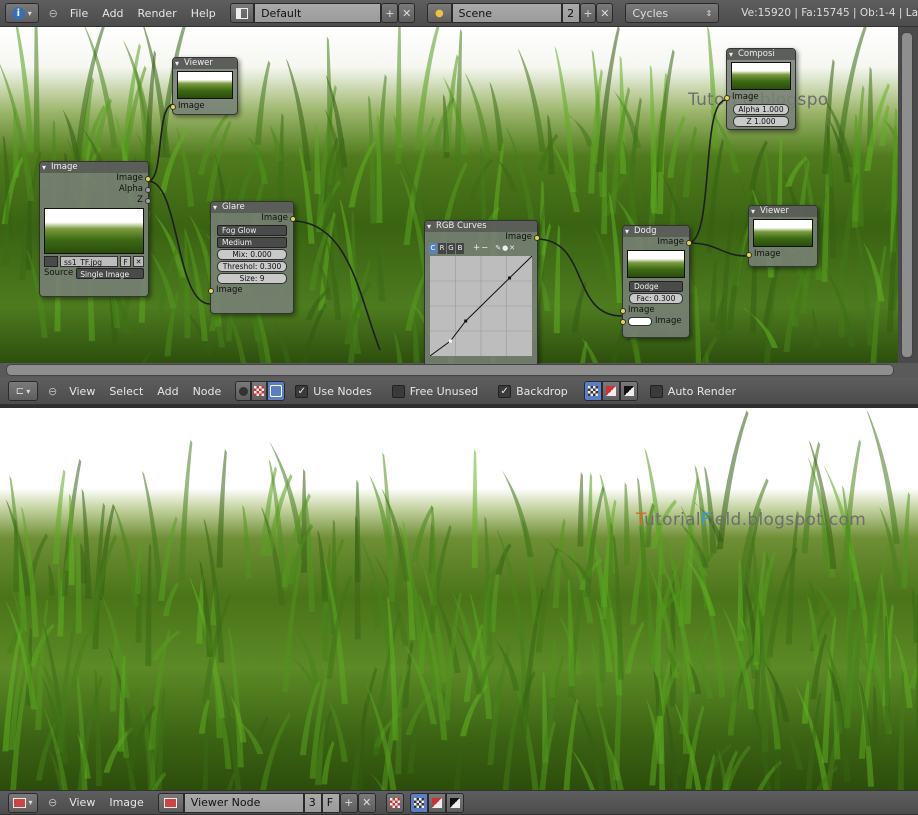 This screenshot has height=815, width=918. What do you see at coordinates (442, 248) in the screenshot?
I see `channel-r-button: R` at bounding box center [442, 248].